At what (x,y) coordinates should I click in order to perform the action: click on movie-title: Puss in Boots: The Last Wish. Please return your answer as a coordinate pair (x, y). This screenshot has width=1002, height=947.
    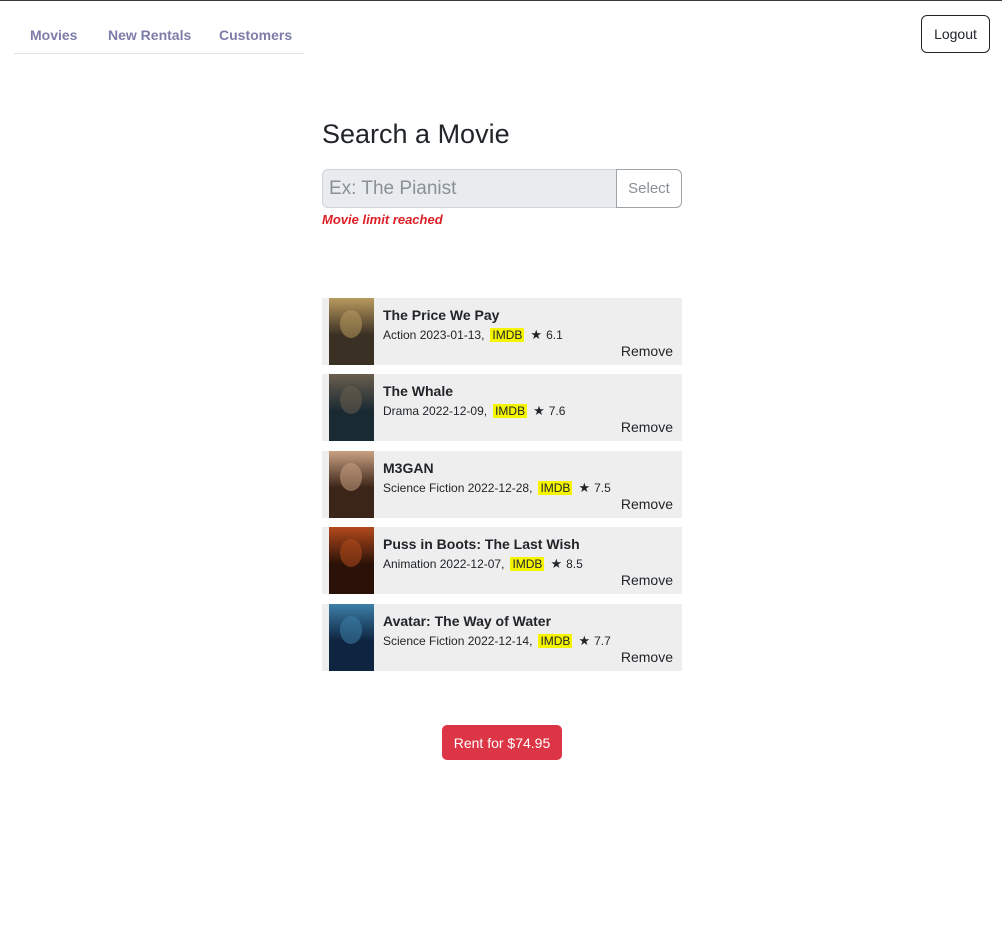
    Looking at the image, I should click on (481, 544).